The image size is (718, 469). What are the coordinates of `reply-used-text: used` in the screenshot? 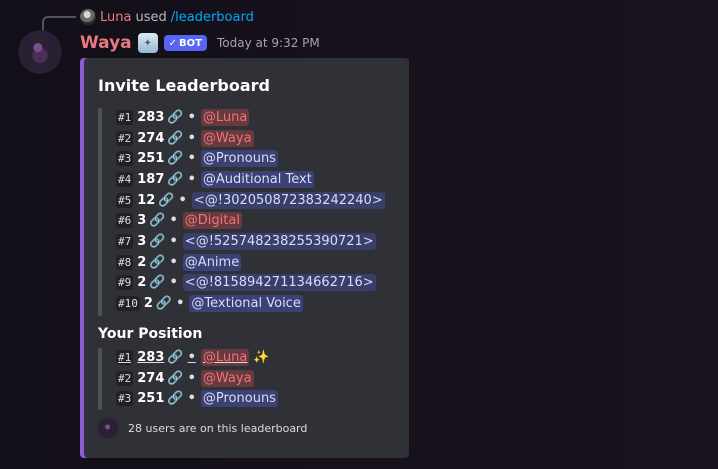 It's located at (151, 17).